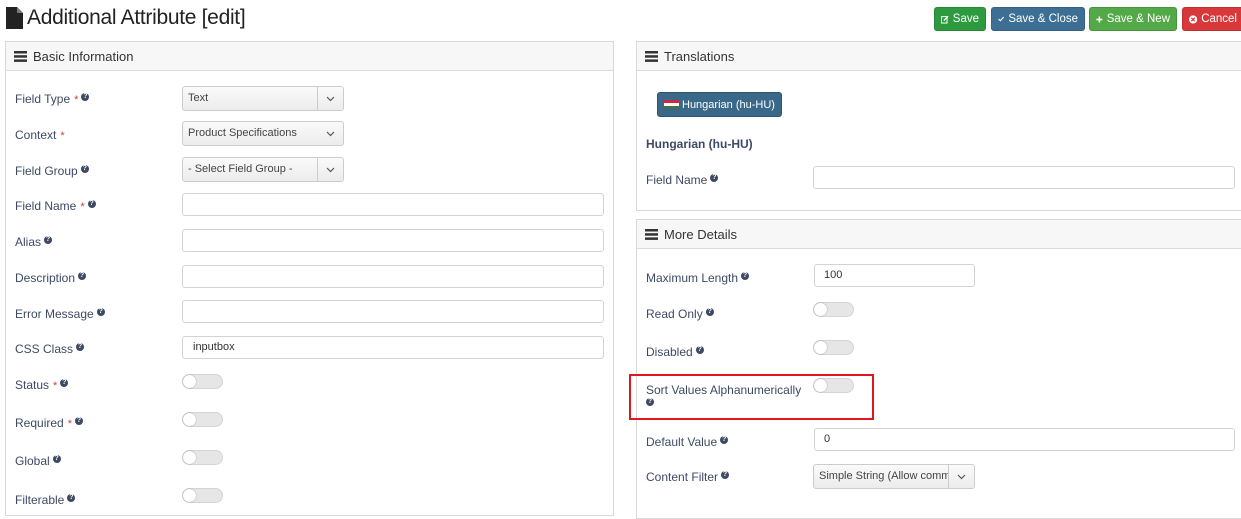  I want to click on save-close-button: Save & Close, so click(1038, 19).